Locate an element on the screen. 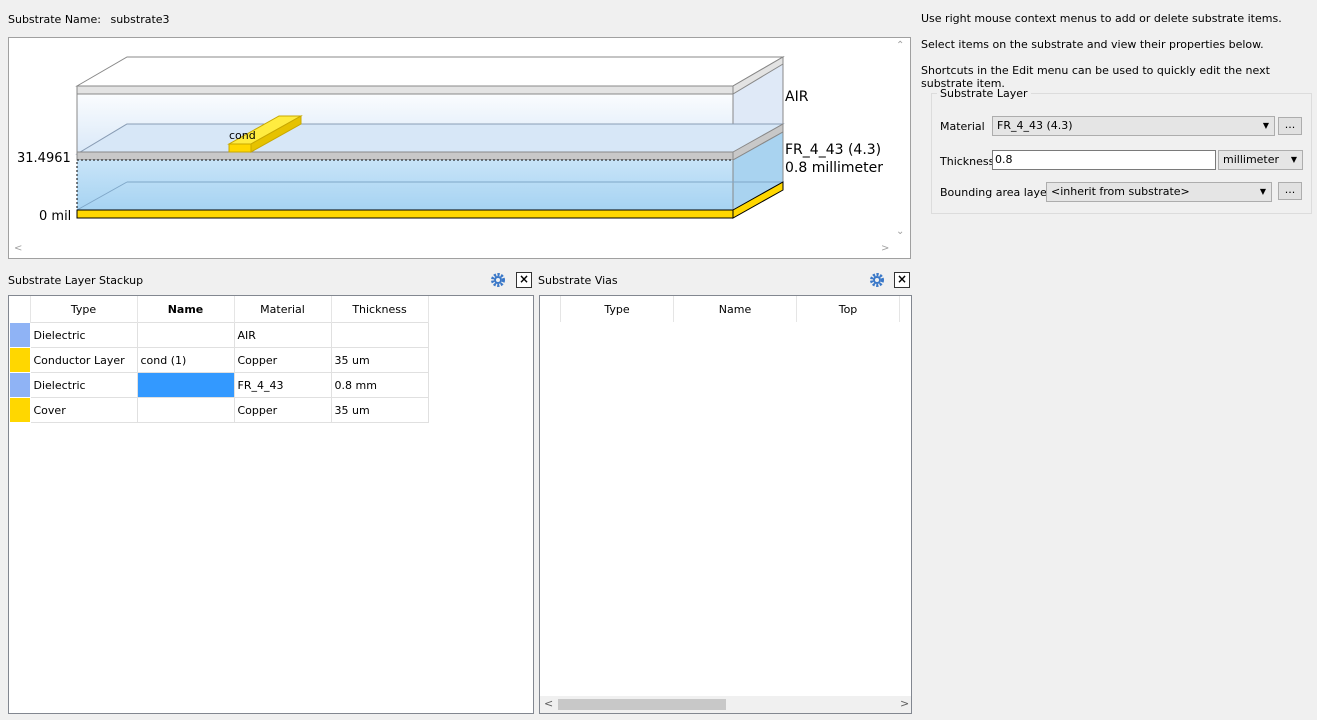 The width and height of the screenshot is (1317, 720). vias-table: Type Name Top is located at coordinates (720, 309).